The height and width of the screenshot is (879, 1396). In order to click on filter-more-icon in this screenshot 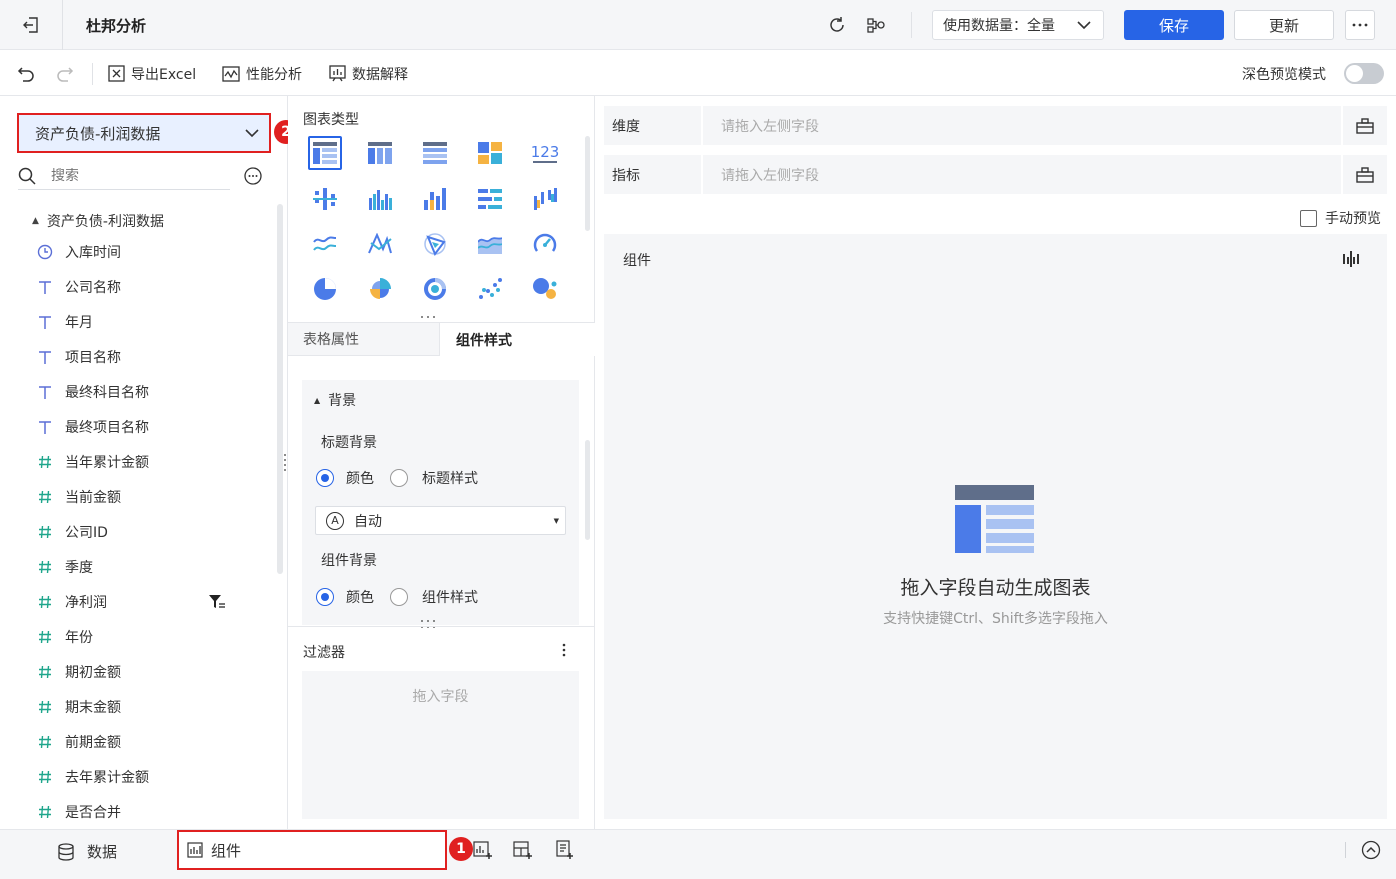, I will do `click(564, 650)`.